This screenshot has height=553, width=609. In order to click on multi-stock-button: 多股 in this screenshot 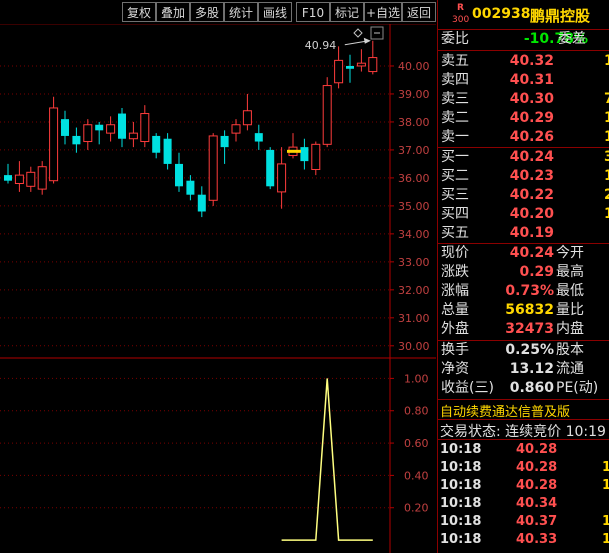, I will do `click(207, 12)`.